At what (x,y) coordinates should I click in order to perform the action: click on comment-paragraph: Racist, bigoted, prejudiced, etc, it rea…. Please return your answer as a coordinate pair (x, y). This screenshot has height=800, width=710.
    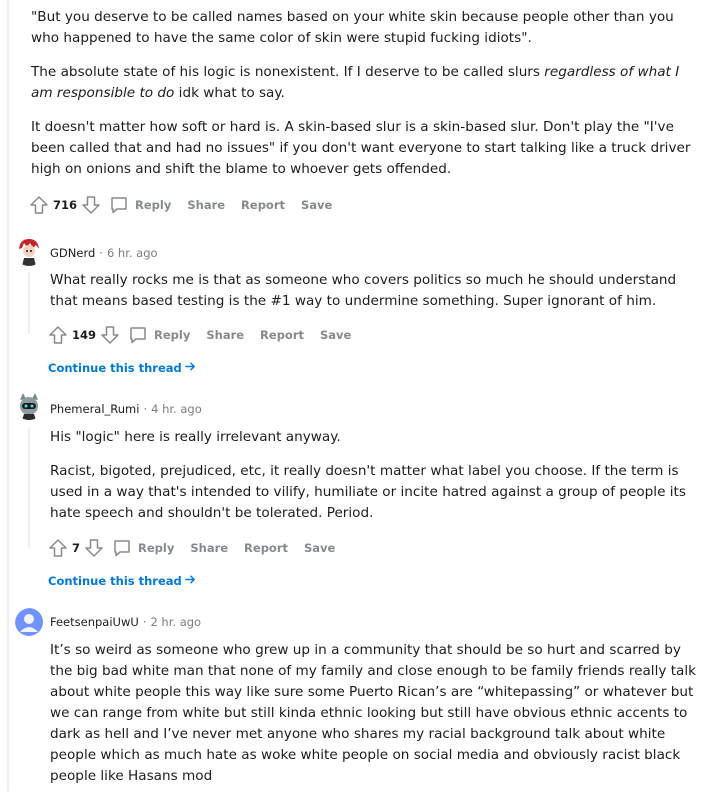
    Looking at the image, I should click on (368, 492).